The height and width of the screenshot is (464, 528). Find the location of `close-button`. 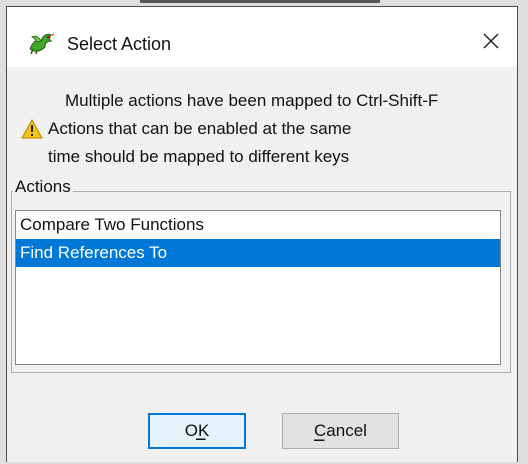

close-button is located at coordinates (491, 41).